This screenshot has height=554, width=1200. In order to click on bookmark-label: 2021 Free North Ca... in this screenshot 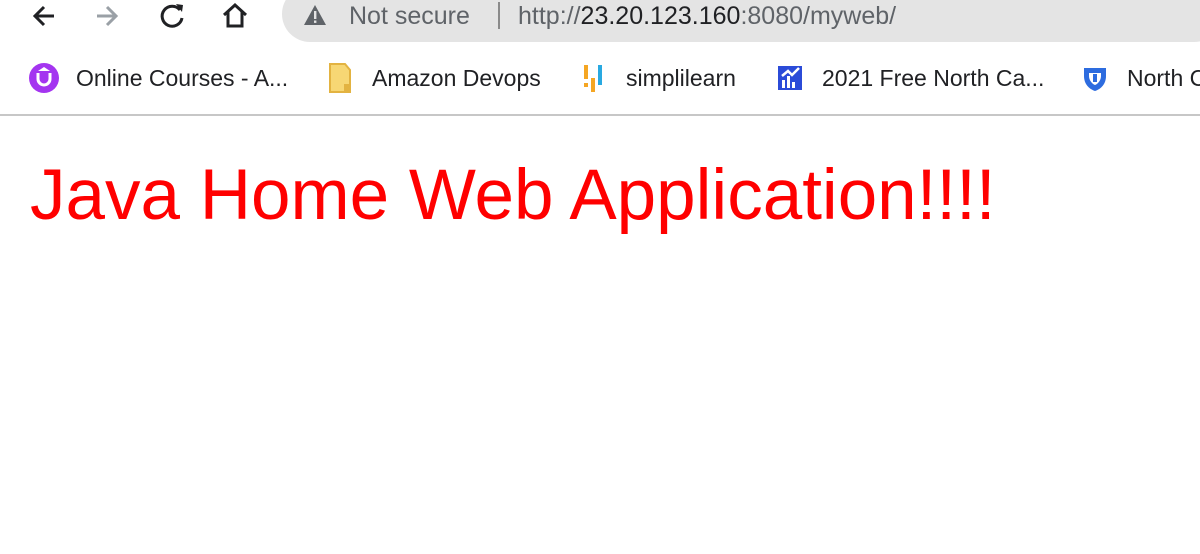, I will do `click(933, 77)`.